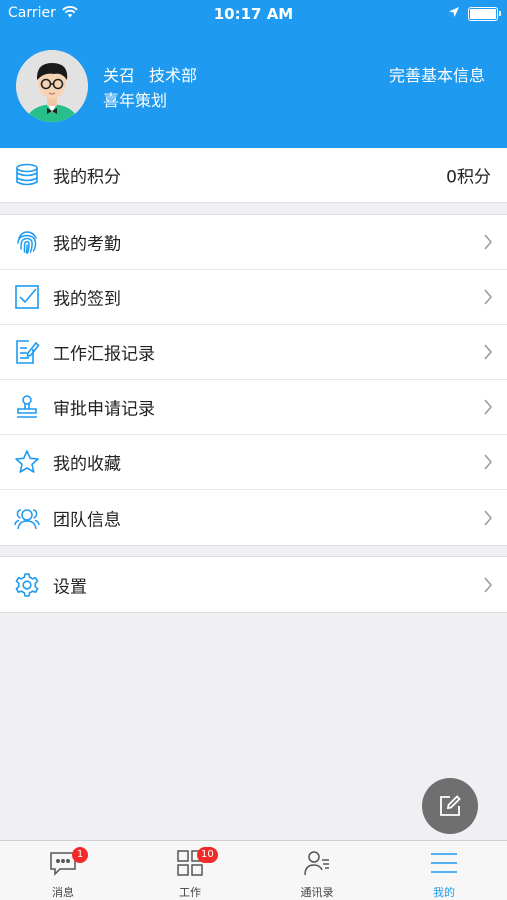 This screenshot has height=900, width=507. What do you see at coordinates (80, 855) in the screenshot?
I see `messages-badge: 1` at bounding box center [80, 855].